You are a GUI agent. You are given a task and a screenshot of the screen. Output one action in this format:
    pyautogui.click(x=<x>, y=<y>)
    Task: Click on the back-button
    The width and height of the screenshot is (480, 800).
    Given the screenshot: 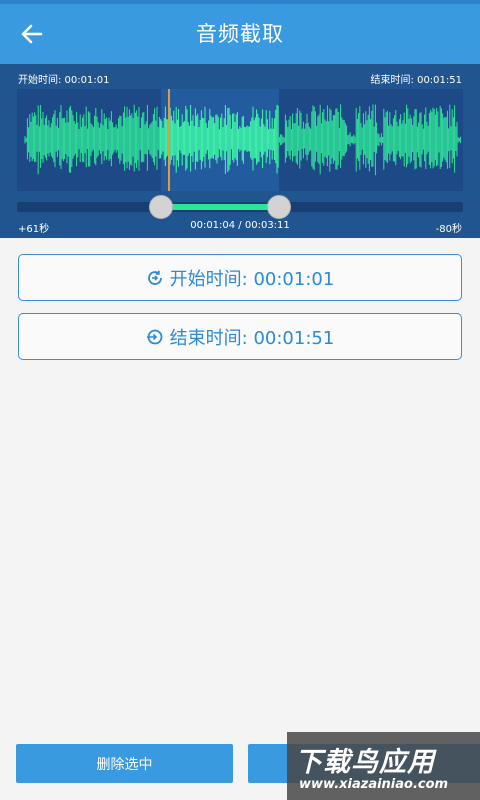 What is the action you would take?
    pyautogui.click(x=32, y=34)
    